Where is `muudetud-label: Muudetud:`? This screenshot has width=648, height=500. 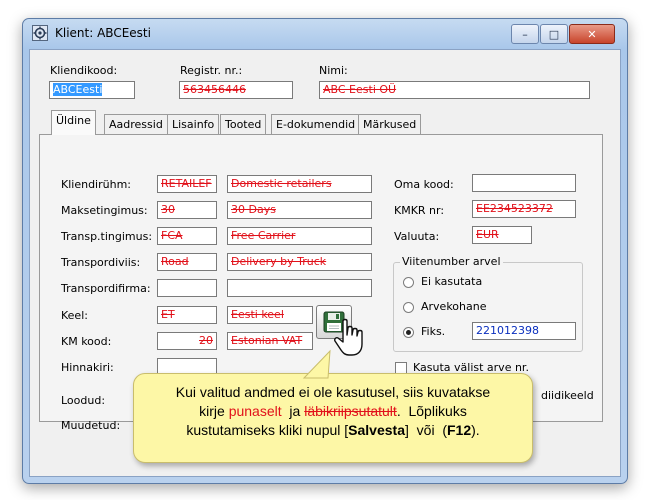
muudetud-label: Muudetud: is located at coordinates (91, 425).